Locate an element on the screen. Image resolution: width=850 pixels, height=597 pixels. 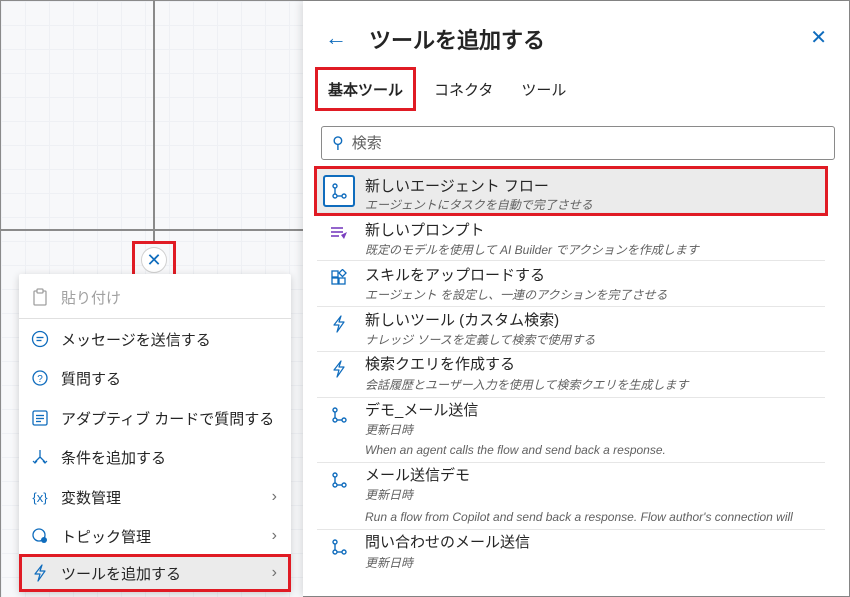
tool-item-upload-skill: スキルをアップロードする エージェント を設定し、一連のアクションを完了させる is located at coordinates (571, 284).